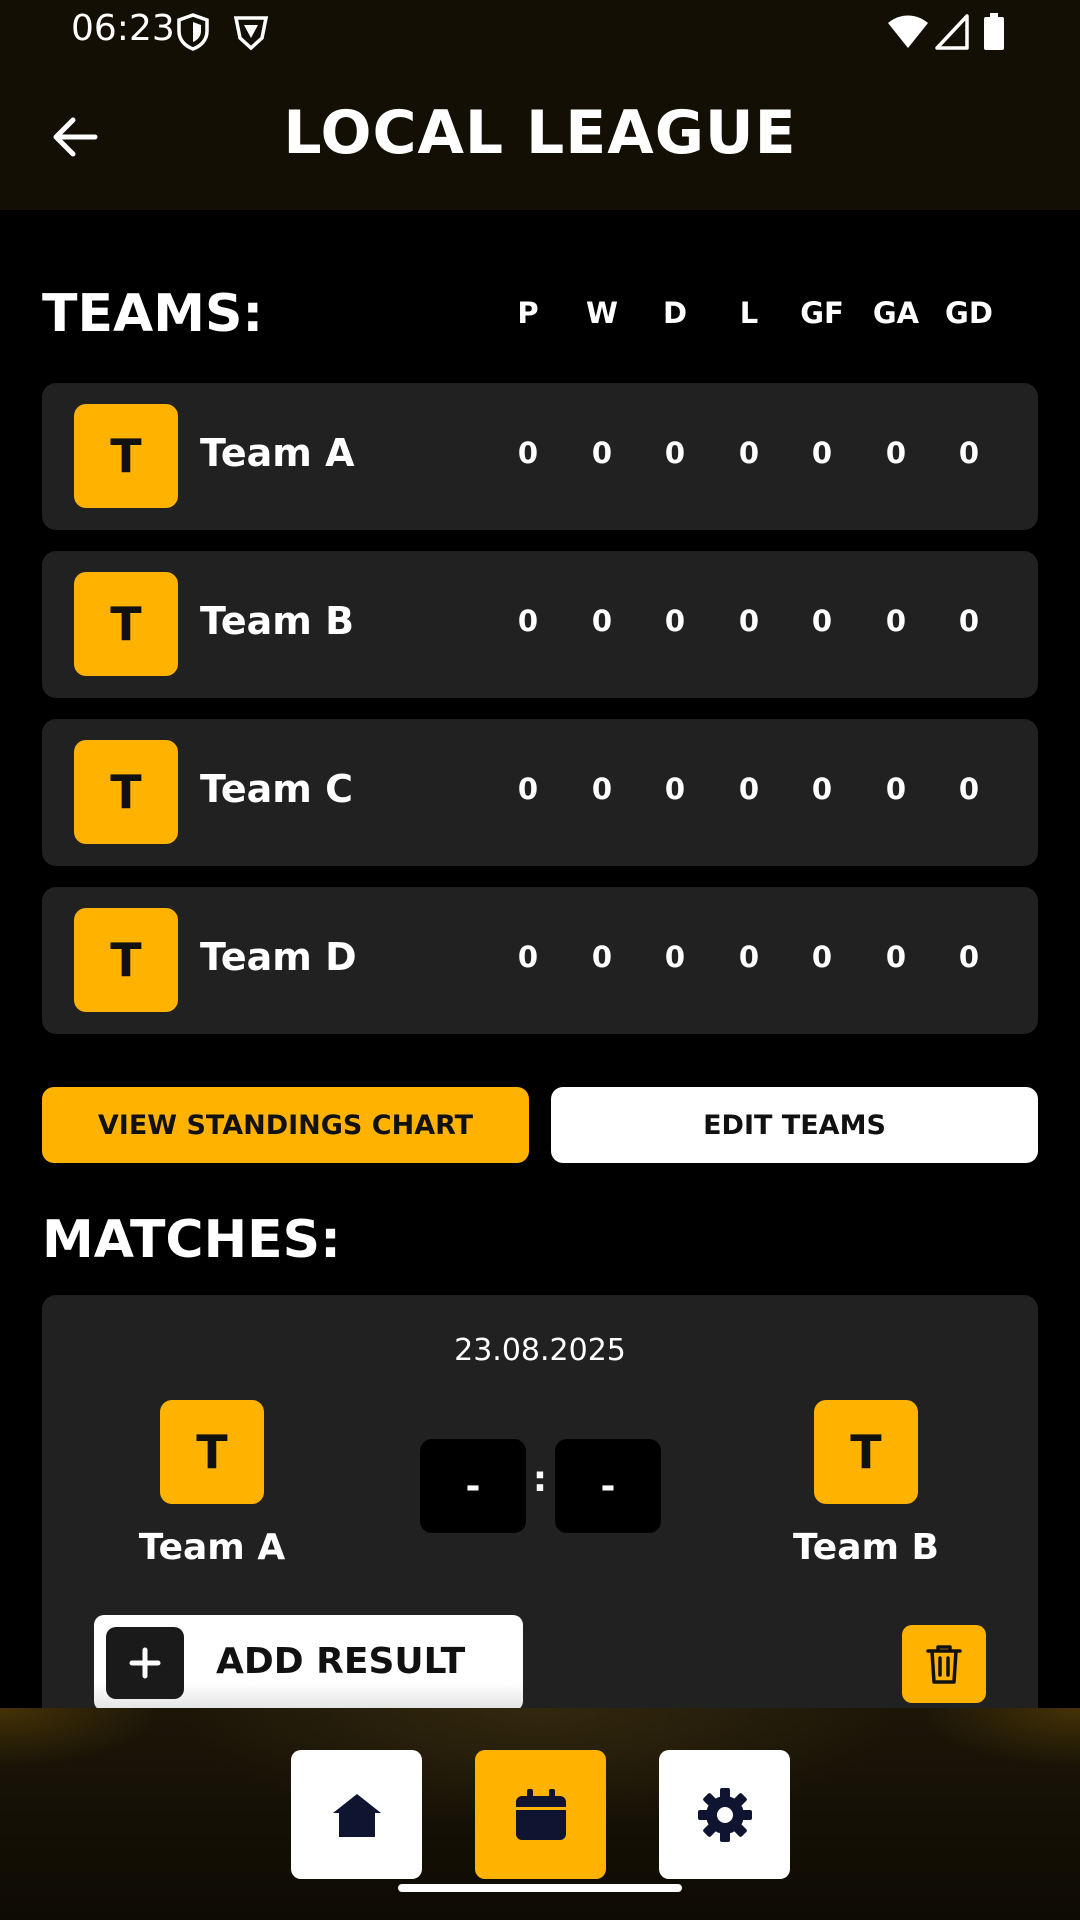  I want to click on vpn-icon, so click(251, 34).